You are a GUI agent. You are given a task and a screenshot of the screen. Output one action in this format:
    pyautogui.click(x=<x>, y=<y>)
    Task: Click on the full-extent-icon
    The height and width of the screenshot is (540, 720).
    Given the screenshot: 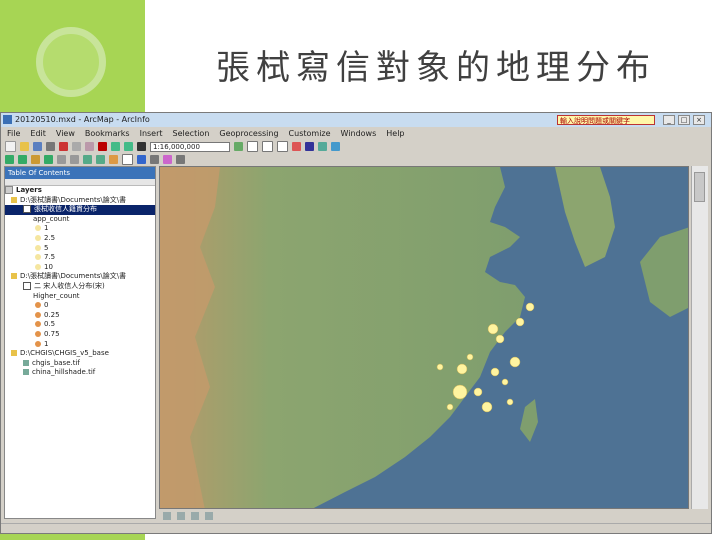 What is the action you would take?
    pyautogui.click(x=48, y=159)
    